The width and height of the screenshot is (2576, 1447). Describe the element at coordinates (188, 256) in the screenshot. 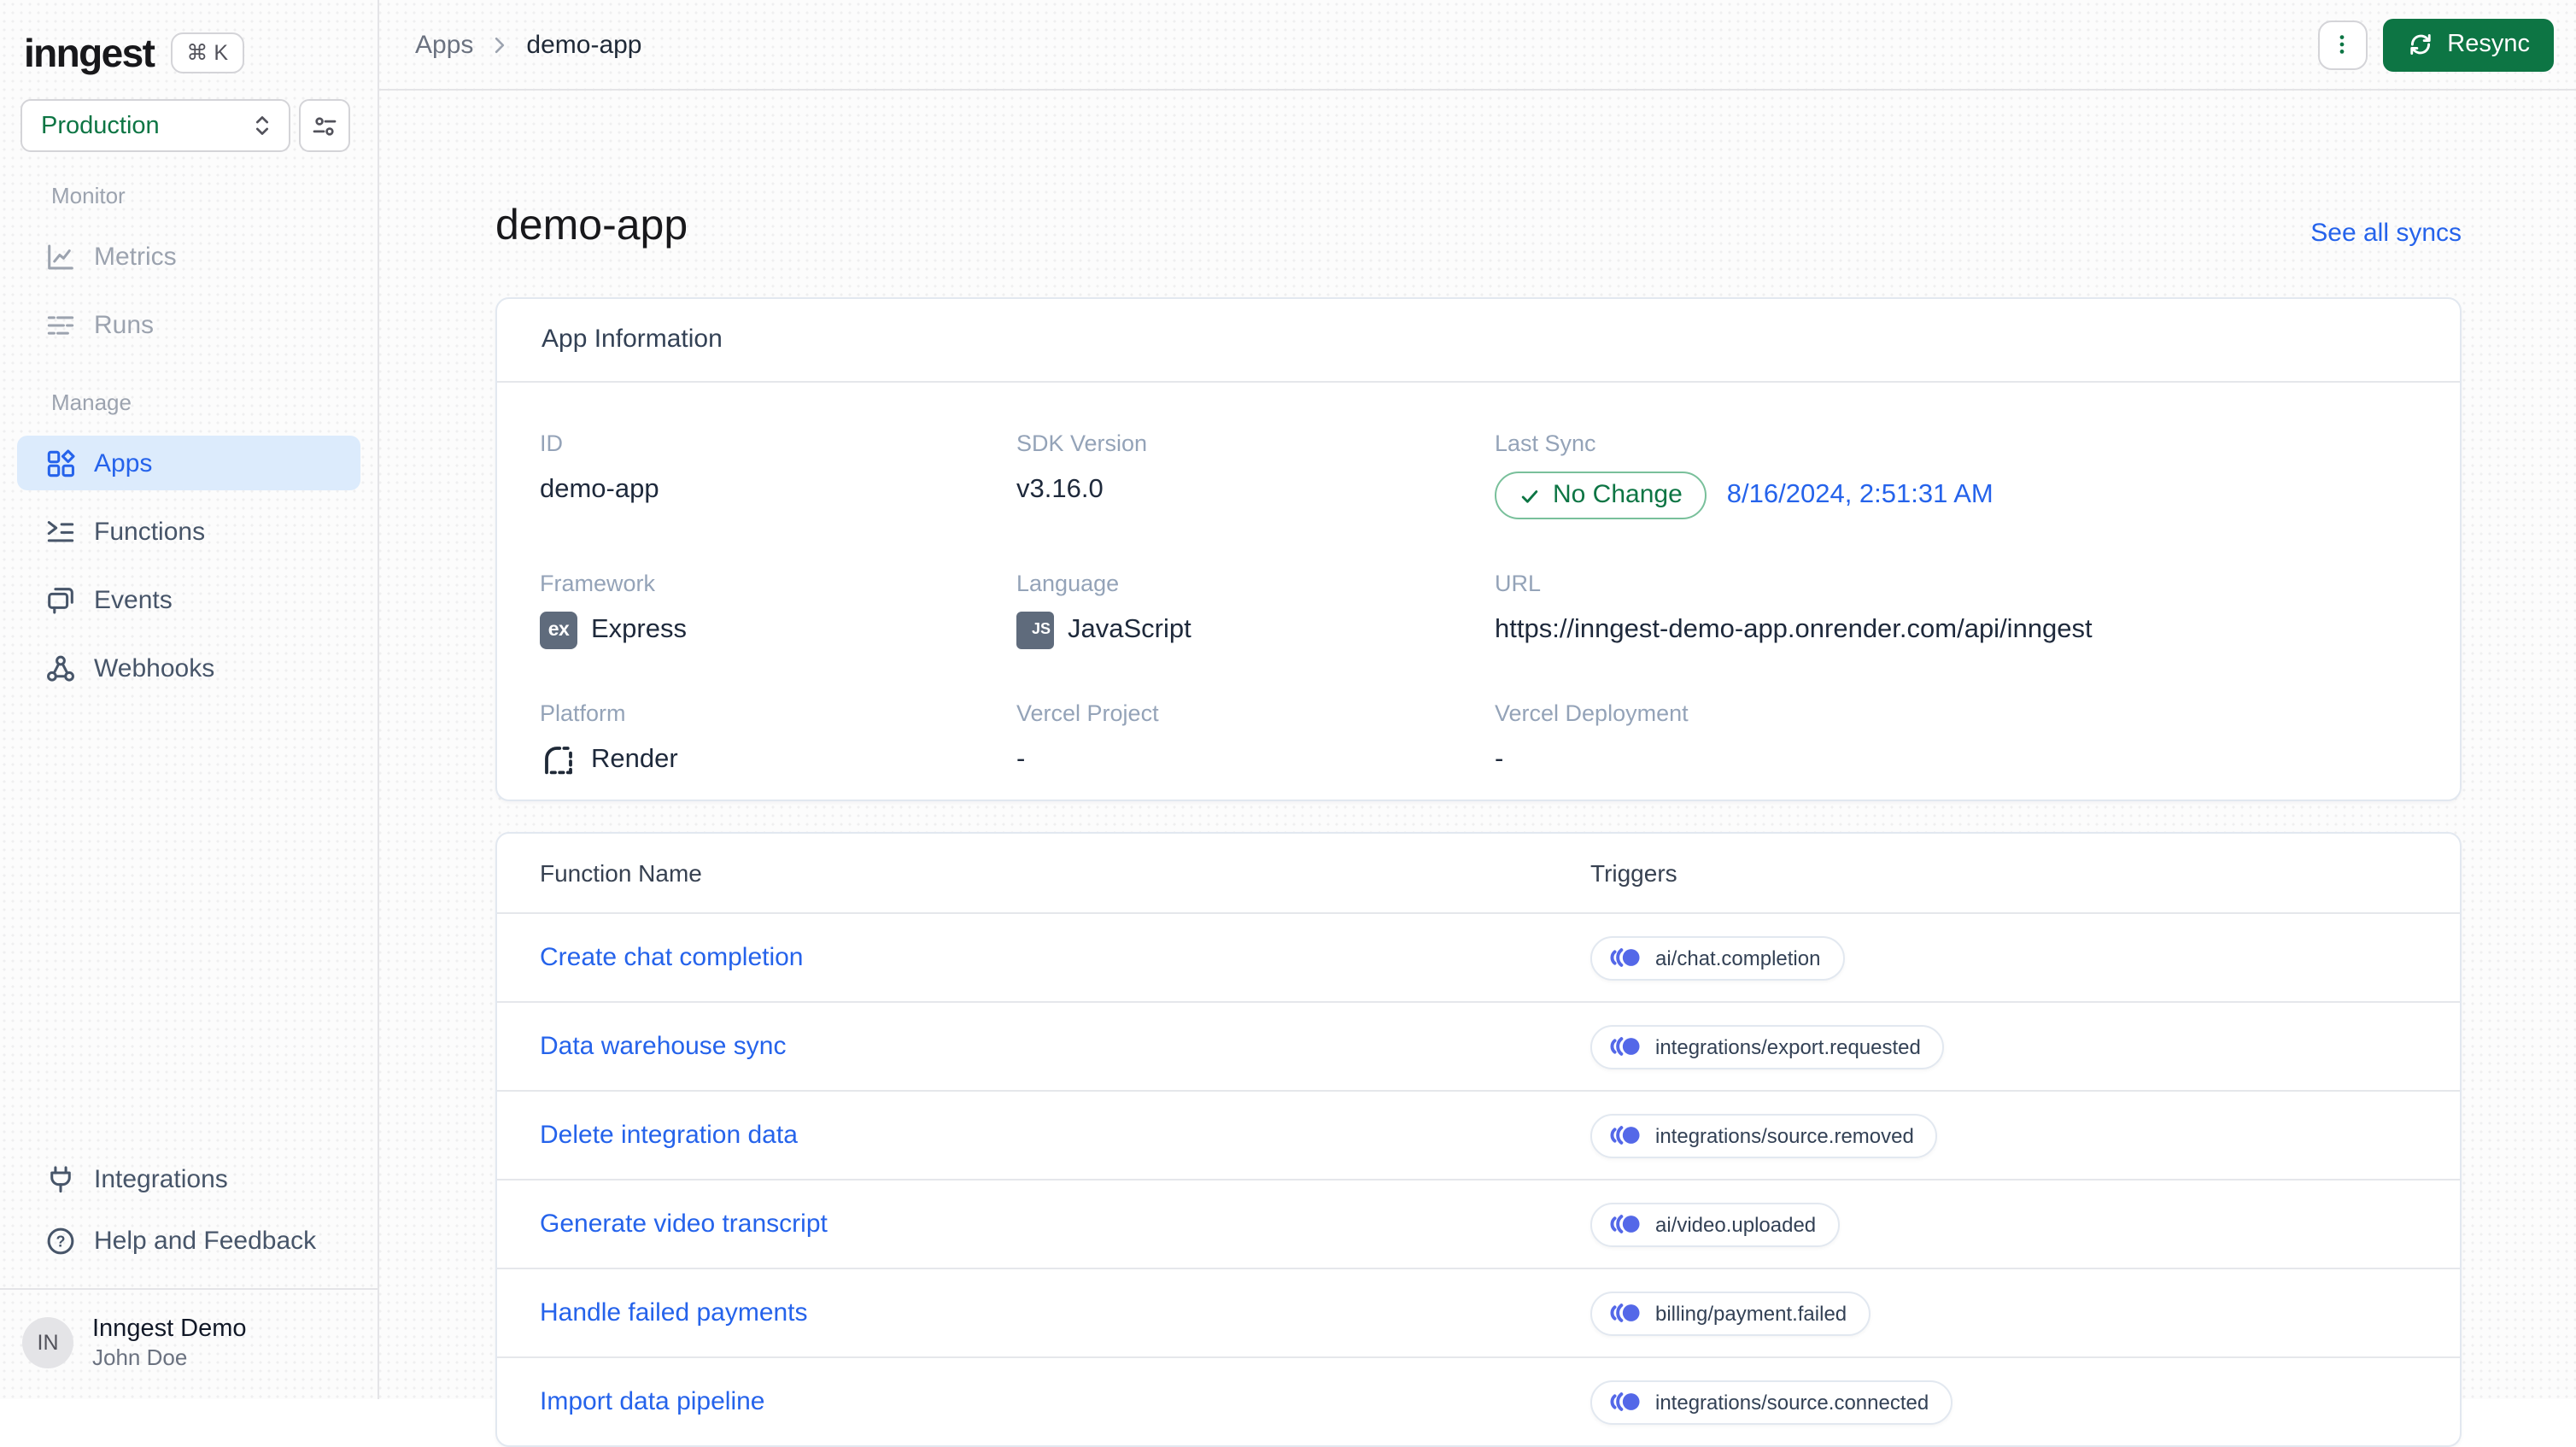

I see `sidebar-item-metrics: Metrics` at that location.